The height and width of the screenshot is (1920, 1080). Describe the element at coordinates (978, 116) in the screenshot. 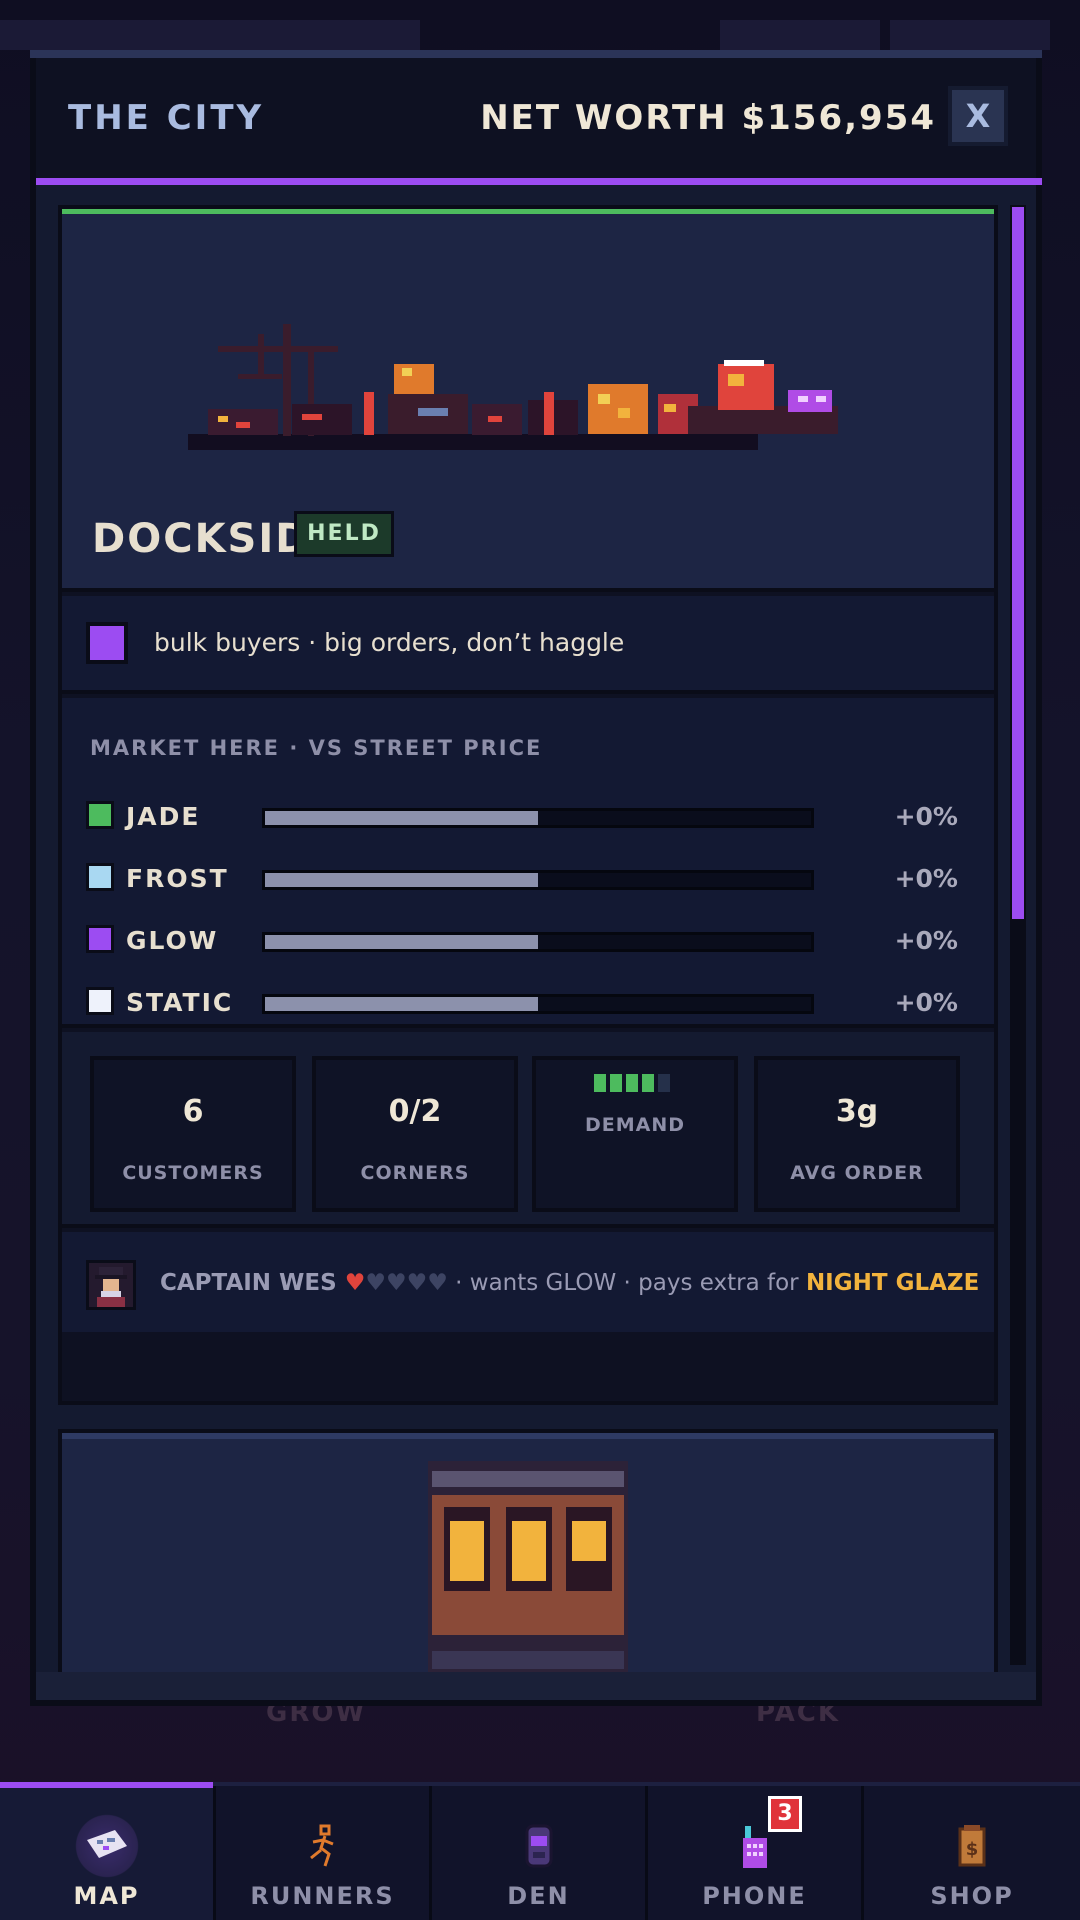

I see `close-button: X` at that location.